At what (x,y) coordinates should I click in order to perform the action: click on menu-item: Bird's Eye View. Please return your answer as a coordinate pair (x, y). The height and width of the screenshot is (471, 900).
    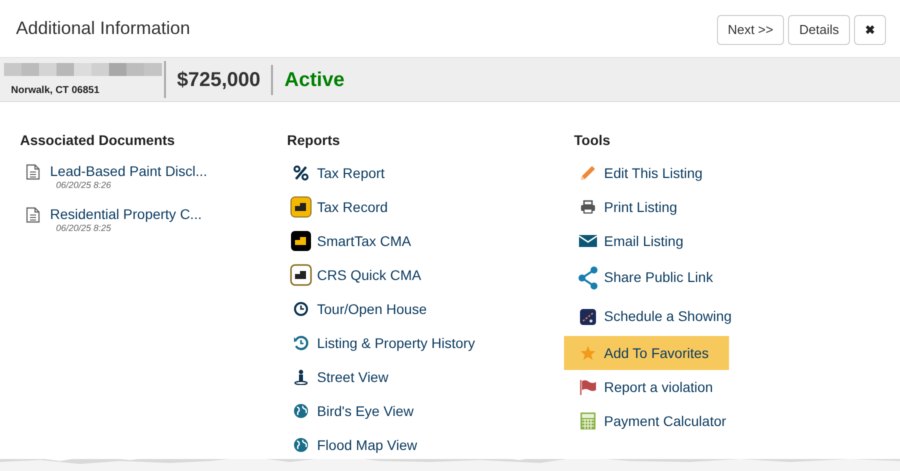
    Looking at the image, I should click on (359, 411).